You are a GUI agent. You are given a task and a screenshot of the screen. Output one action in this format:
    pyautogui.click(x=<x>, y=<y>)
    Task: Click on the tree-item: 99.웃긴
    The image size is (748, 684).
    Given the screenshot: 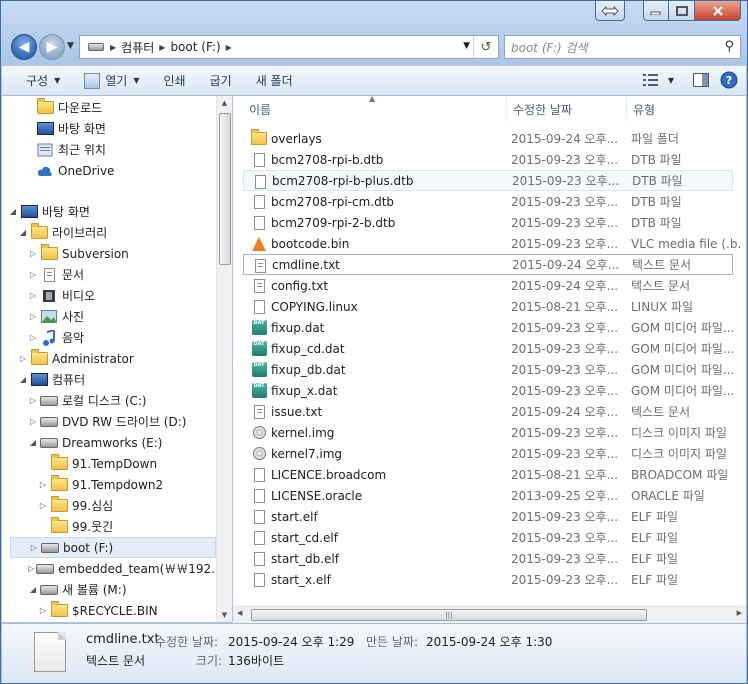 What is the action you would take?
    pyautogui.click(x=109, y=526)
    